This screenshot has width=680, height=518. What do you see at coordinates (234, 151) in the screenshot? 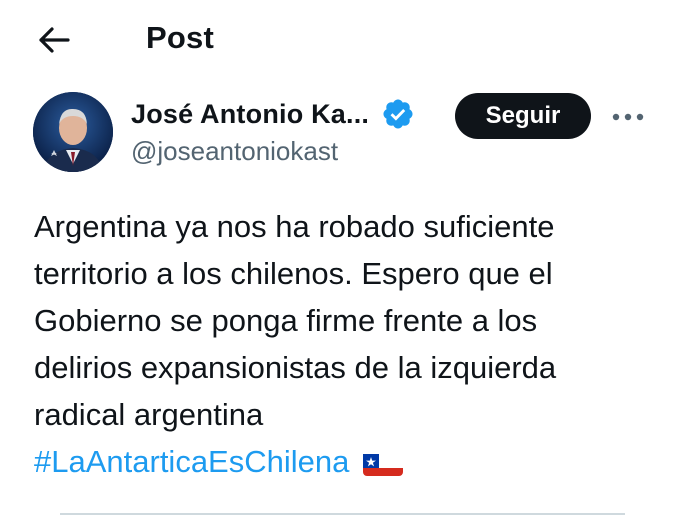
I see `author-handle: @joseantoniokast` at bounding box center [234, 151].